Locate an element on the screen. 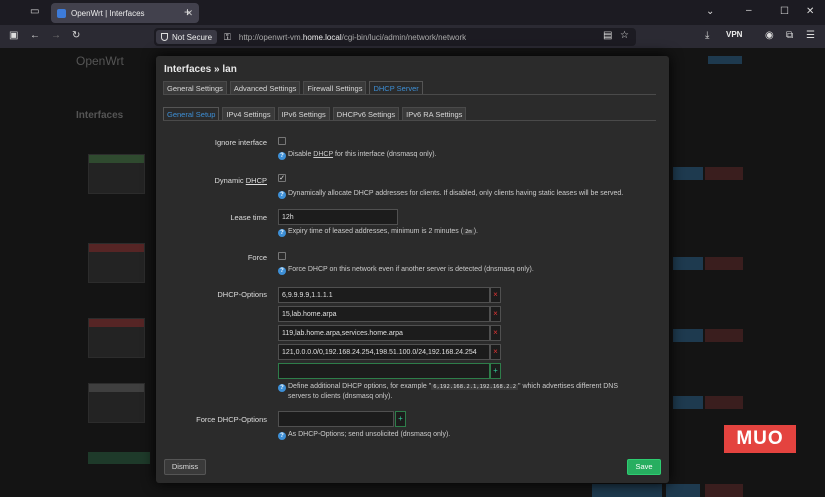  save-button: Save is located at coordinates (644, 467).